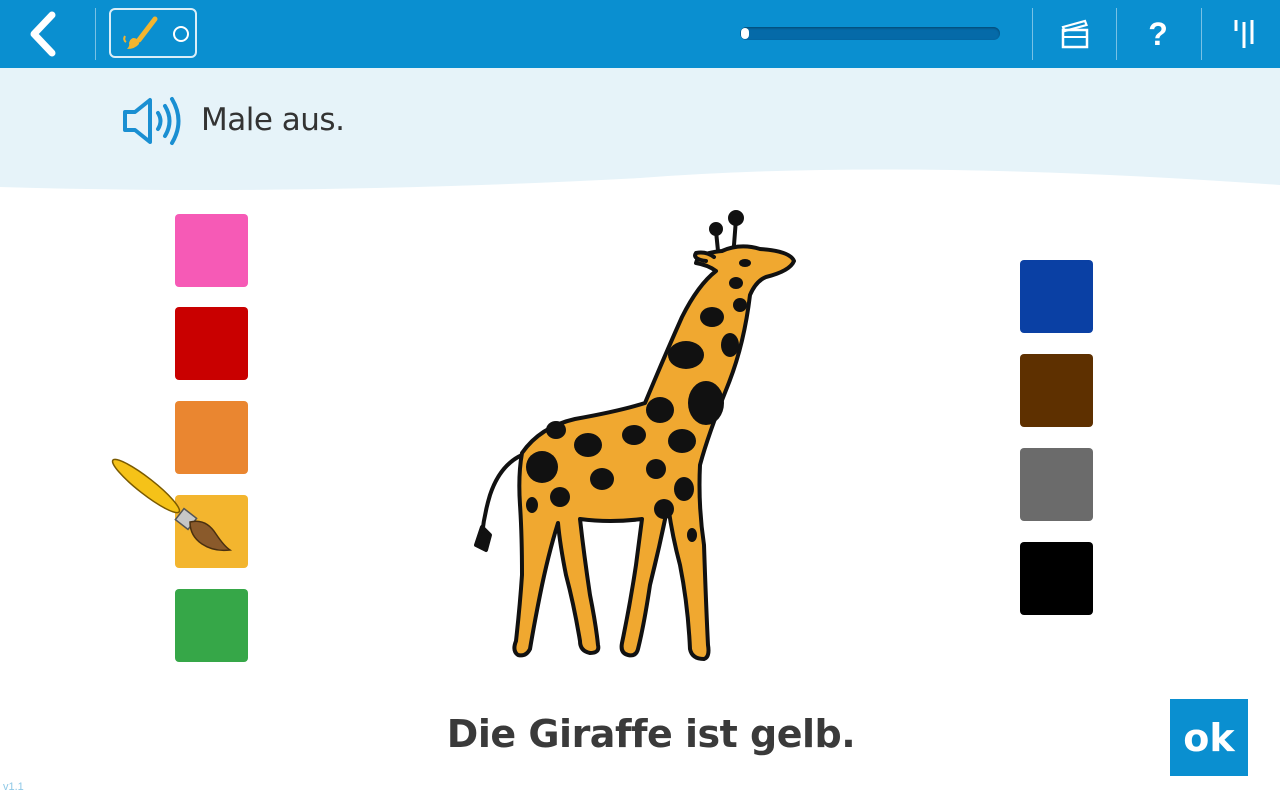 The height and width of the screenshot is (800, 1280). What do you see at coordinates (745, 33) in the screenshot?
I see `progress-fill` at bounding box center [745, 33].